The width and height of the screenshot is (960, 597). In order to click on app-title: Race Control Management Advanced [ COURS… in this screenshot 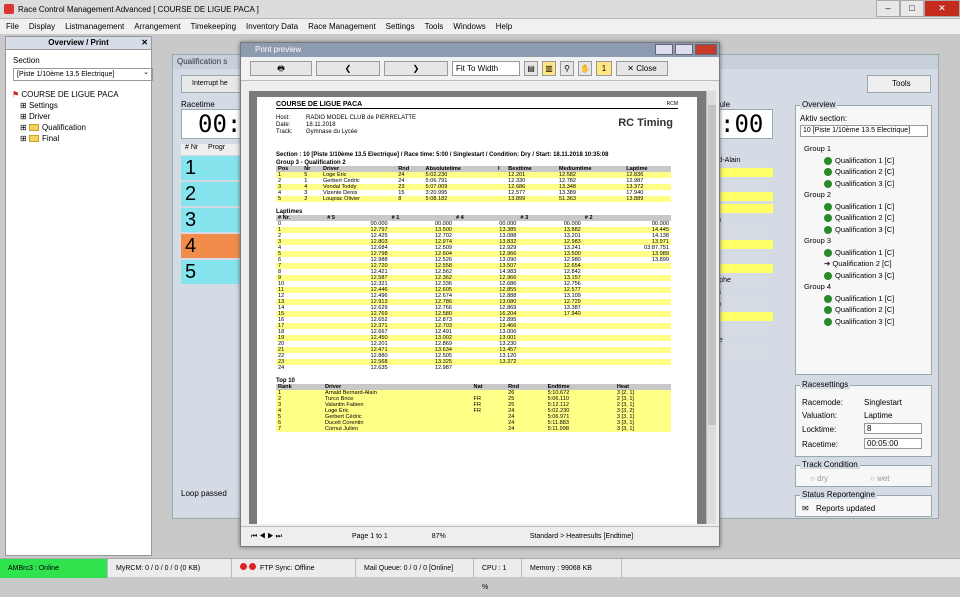, I will do `click(138, 9)`.